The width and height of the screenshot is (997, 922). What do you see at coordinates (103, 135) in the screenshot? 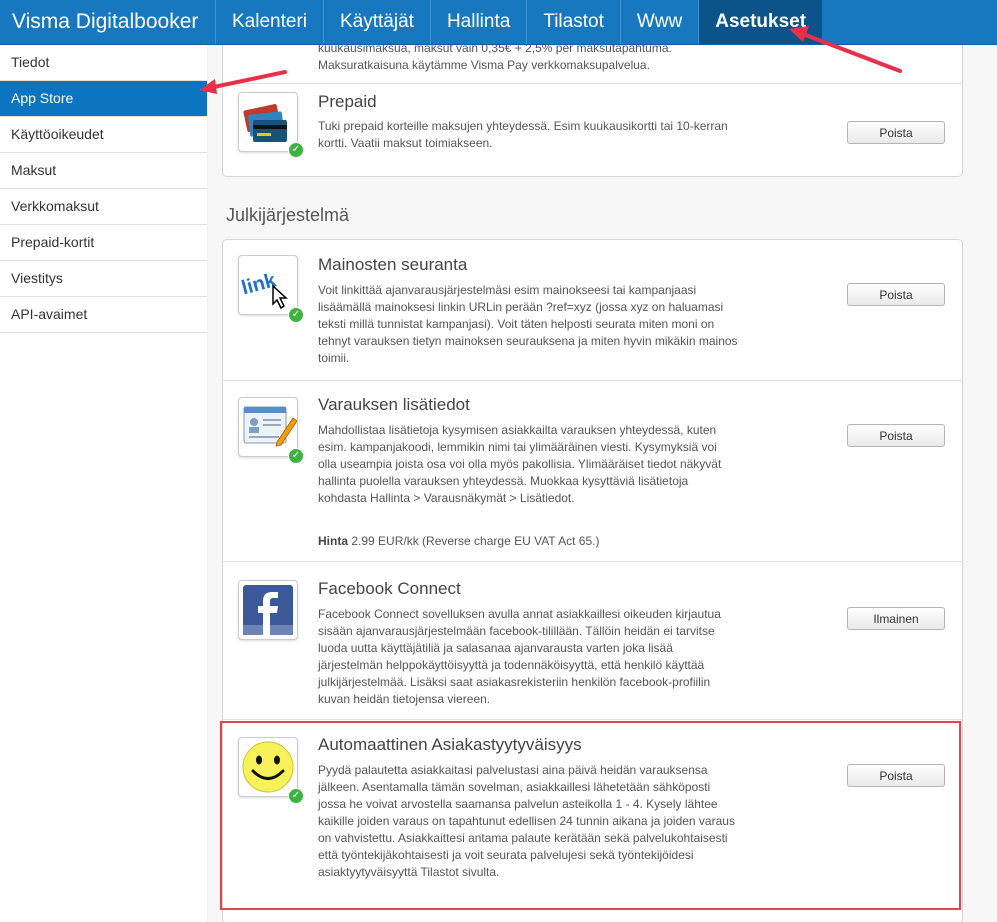
I see `sidebar-item-kayttooikeudet: Käyttöoikeudet` at bounding box center [103, 135].